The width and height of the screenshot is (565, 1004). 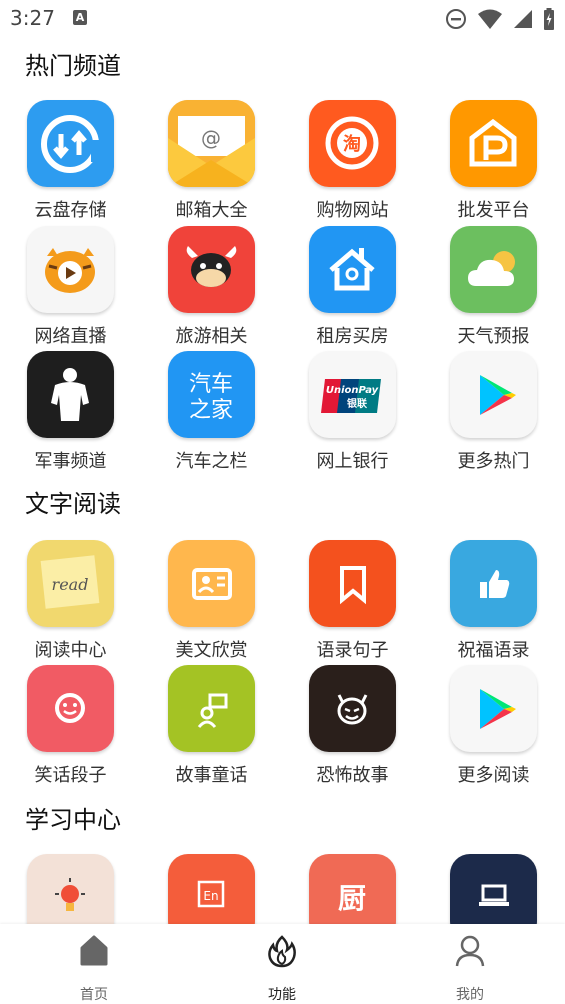 I want to click on nav-label-mine: 我的, so click(x=470, y=995).